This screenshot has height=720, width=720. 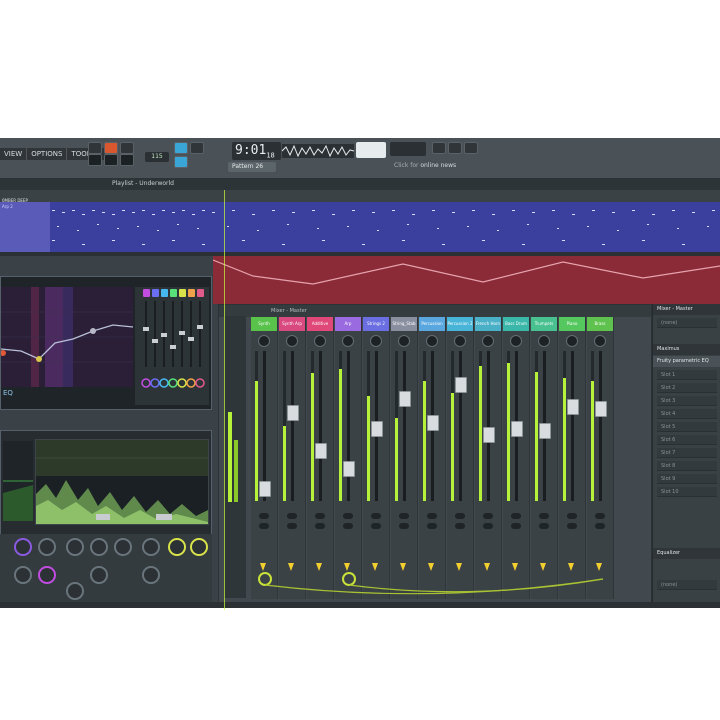 What do you see at coordinates (687, 401) in the screenshot?
I see `effect-slot: Slot 3` at bounding box center [687, 401].